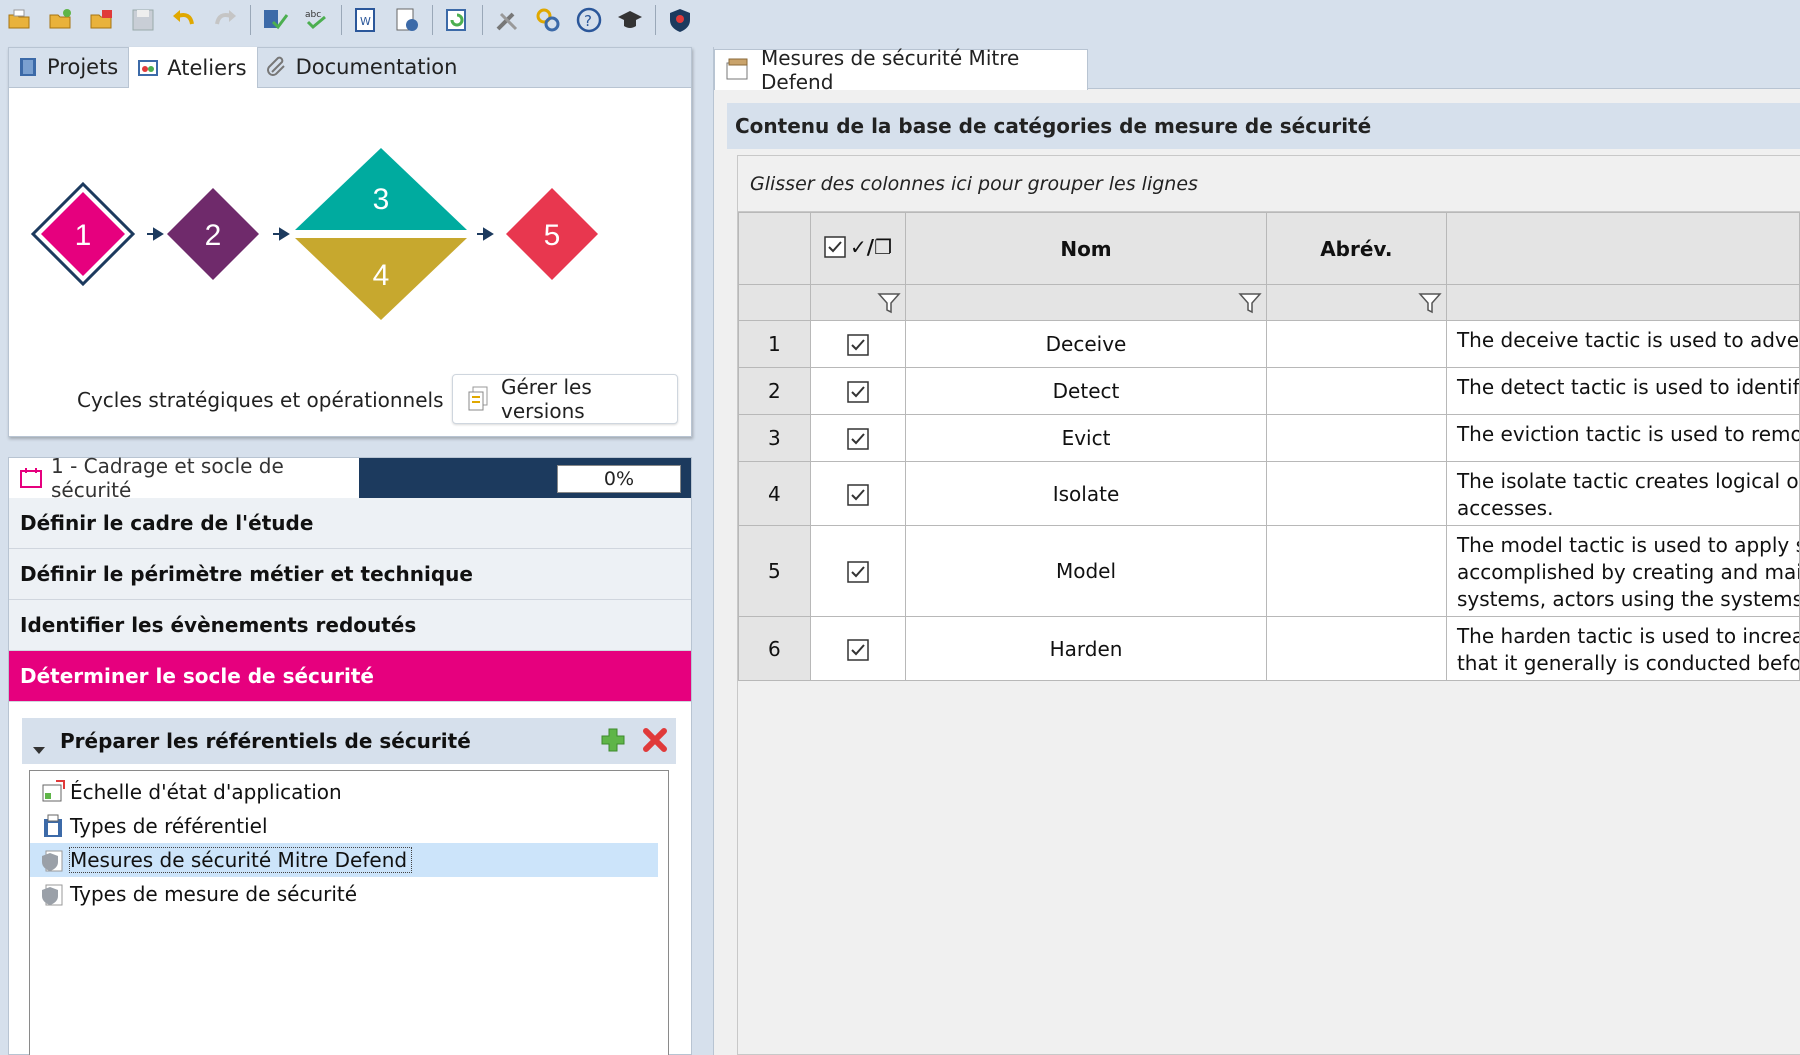 This screenshot has height=1055, width=1800. What do you see at coordinates (1086, 248) in the screenshot?
I see `name-column-header: Nom` at bounding box center [1086, 248].